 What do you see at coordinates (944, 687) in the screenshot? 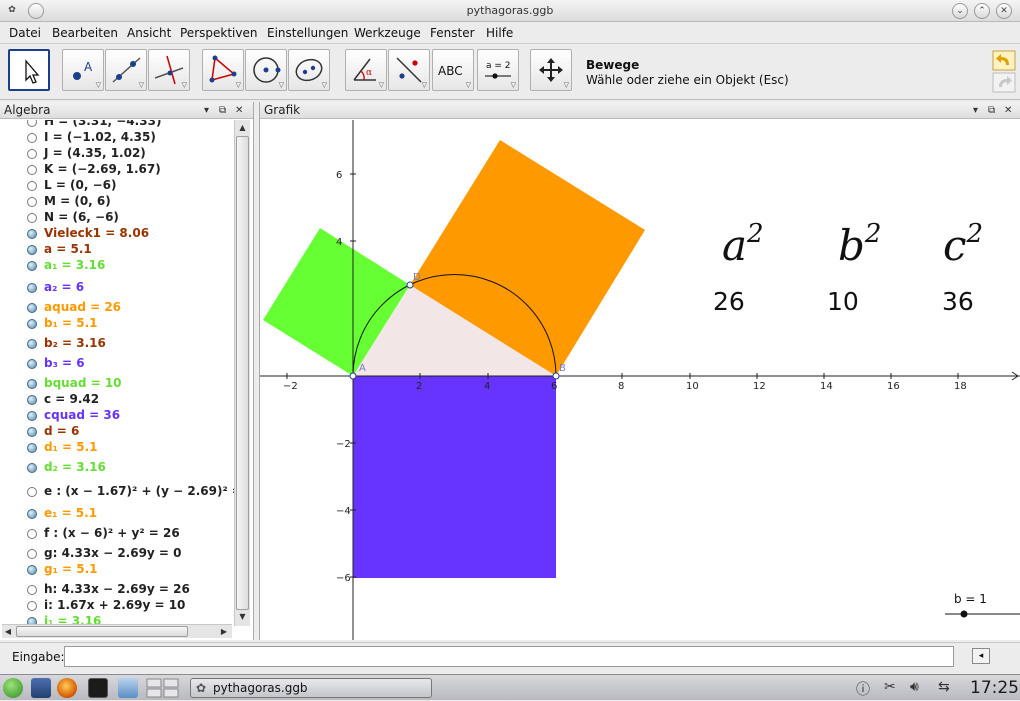
I see `network-icon: ⇆` at bounding box center [944, 687].